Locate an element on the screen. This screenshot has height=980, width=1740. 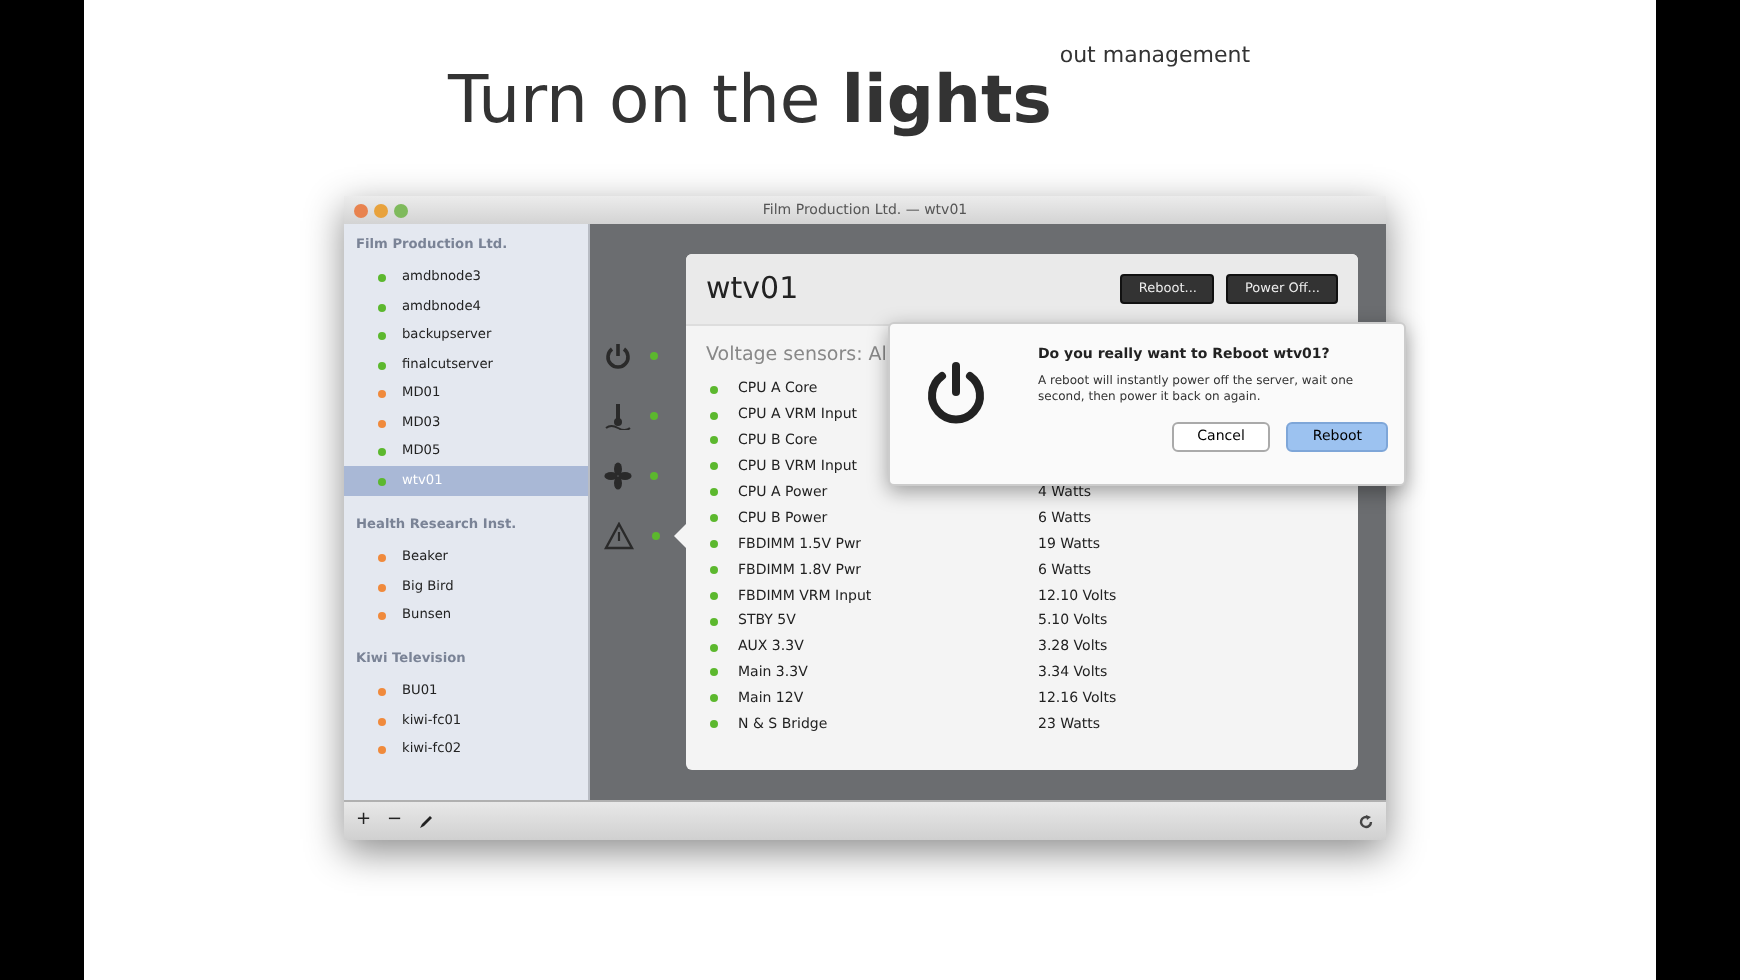
fan-icon is located at coordinates (618, 476).